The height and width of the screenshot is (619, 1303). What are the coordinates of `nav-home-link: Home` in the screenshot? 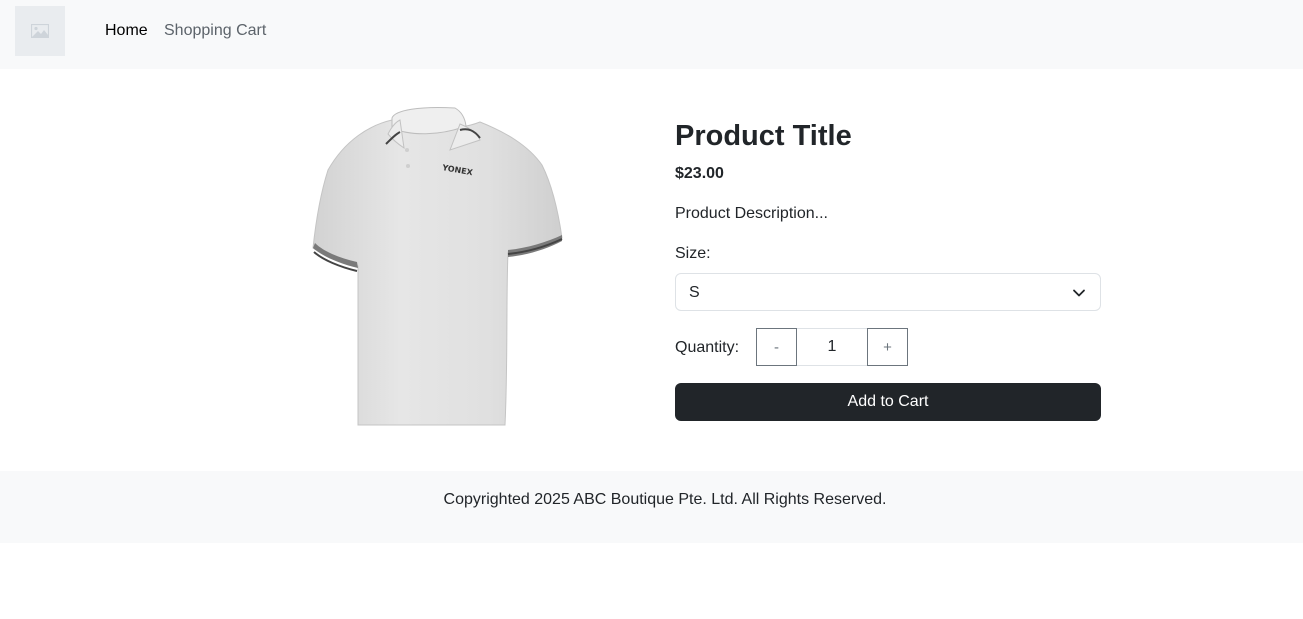 It's located at (126, 31).